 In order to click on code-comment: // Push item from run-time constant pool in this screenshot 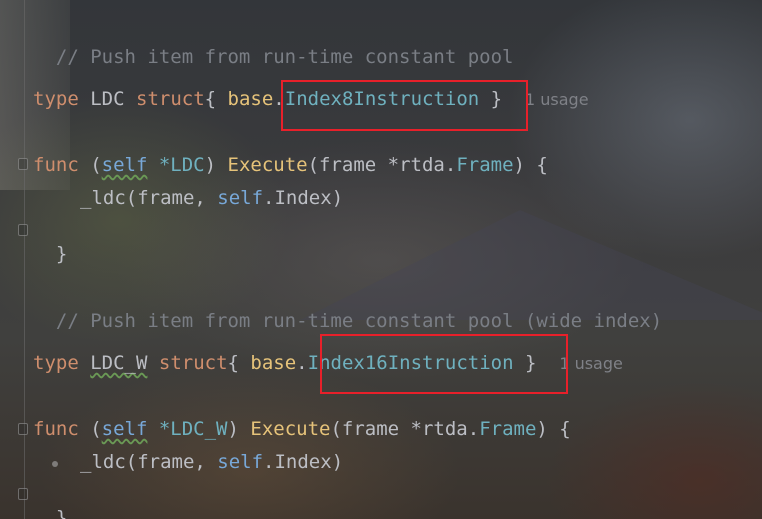, I will do `click(284, 57)`.